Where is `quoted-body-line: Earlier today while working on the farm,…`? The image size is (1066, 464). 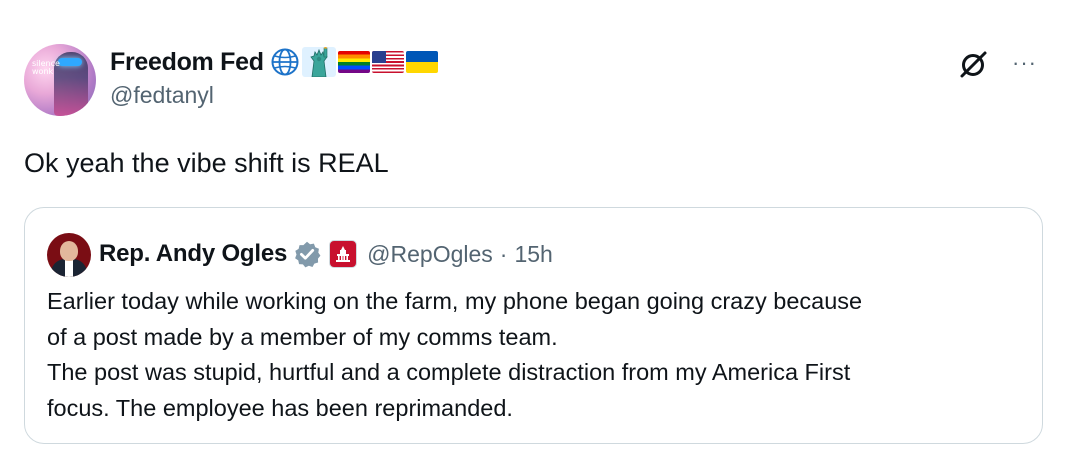
quoted-body-line: Earlier today while working on the farm,… is located at coordinates (455, 301).